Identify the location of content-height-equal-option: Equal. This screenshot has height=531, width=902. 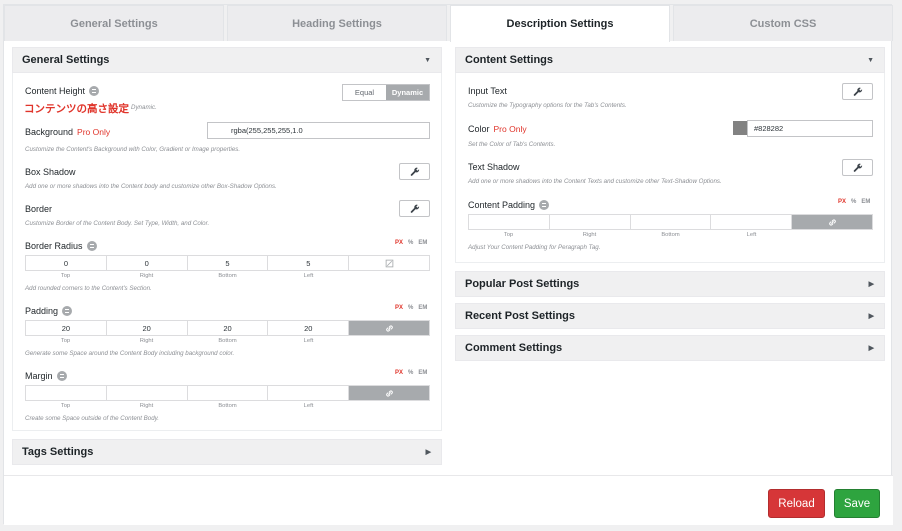
(364, 92).